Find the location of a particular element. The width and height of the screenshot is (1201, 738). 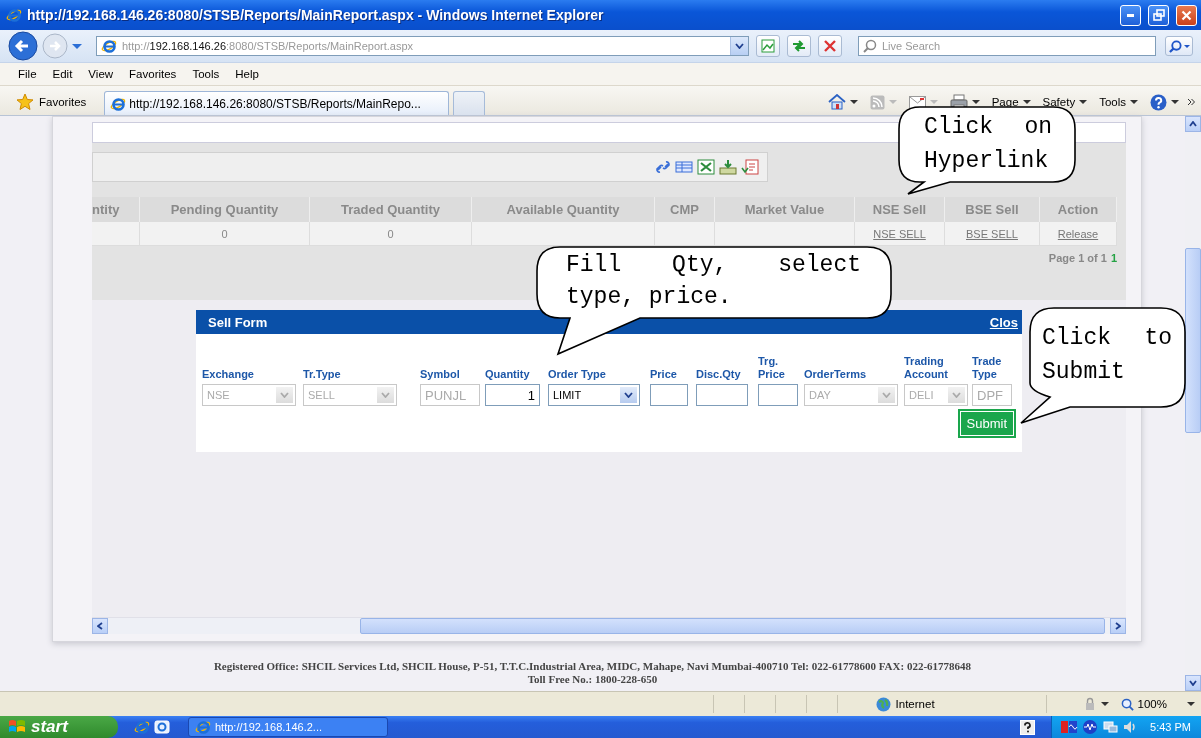

field-label: Trade Type is located at coordinates (987, 368).